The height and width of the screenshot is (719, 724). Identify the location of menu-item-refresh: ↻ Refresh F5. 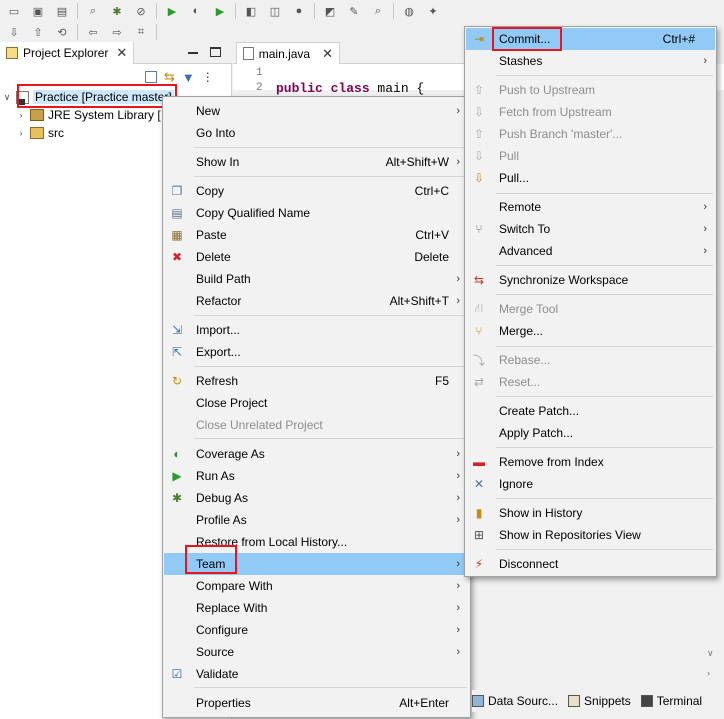
(316, 381).